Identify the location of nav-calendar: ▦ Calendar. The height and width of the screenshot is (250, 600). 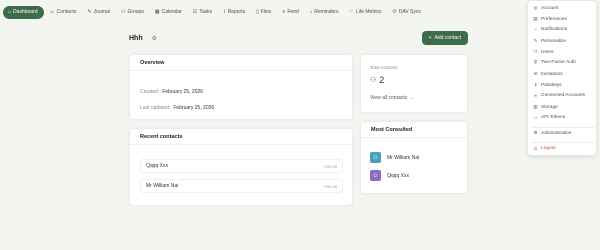
(168, 12).